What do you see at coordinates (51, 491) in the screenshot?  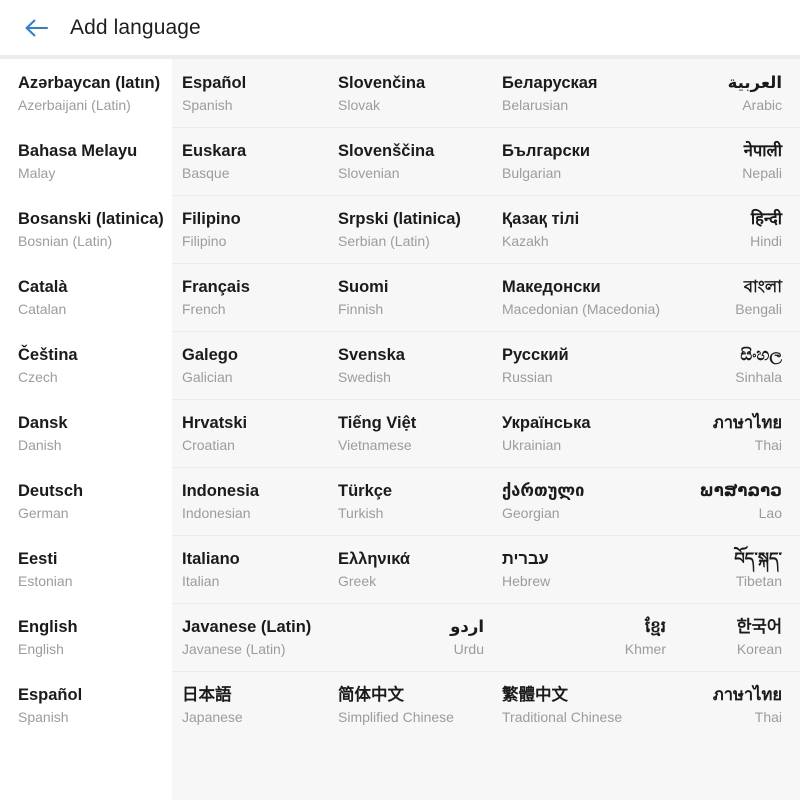 I see `language-native-name: Deutsch` at bounding box center [51, 491].